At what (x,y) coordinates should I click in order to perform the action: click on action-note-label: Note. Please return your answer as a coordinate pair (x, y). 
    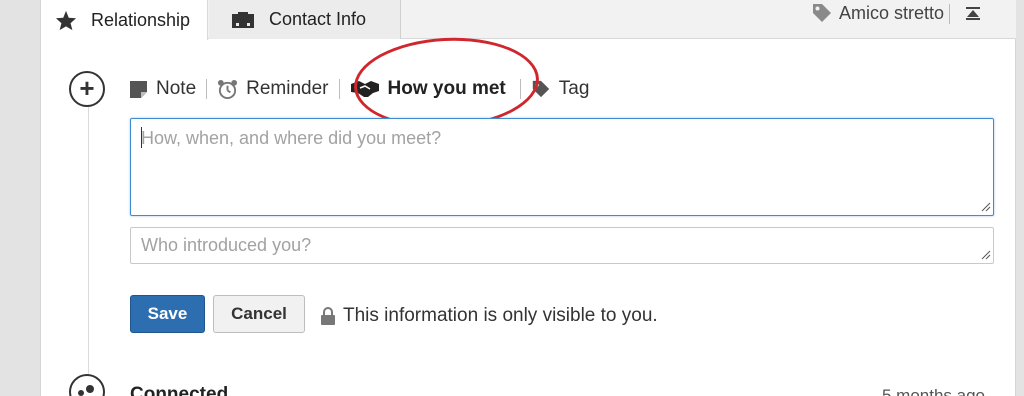
    Looking at the image, I should click on (176, 88).